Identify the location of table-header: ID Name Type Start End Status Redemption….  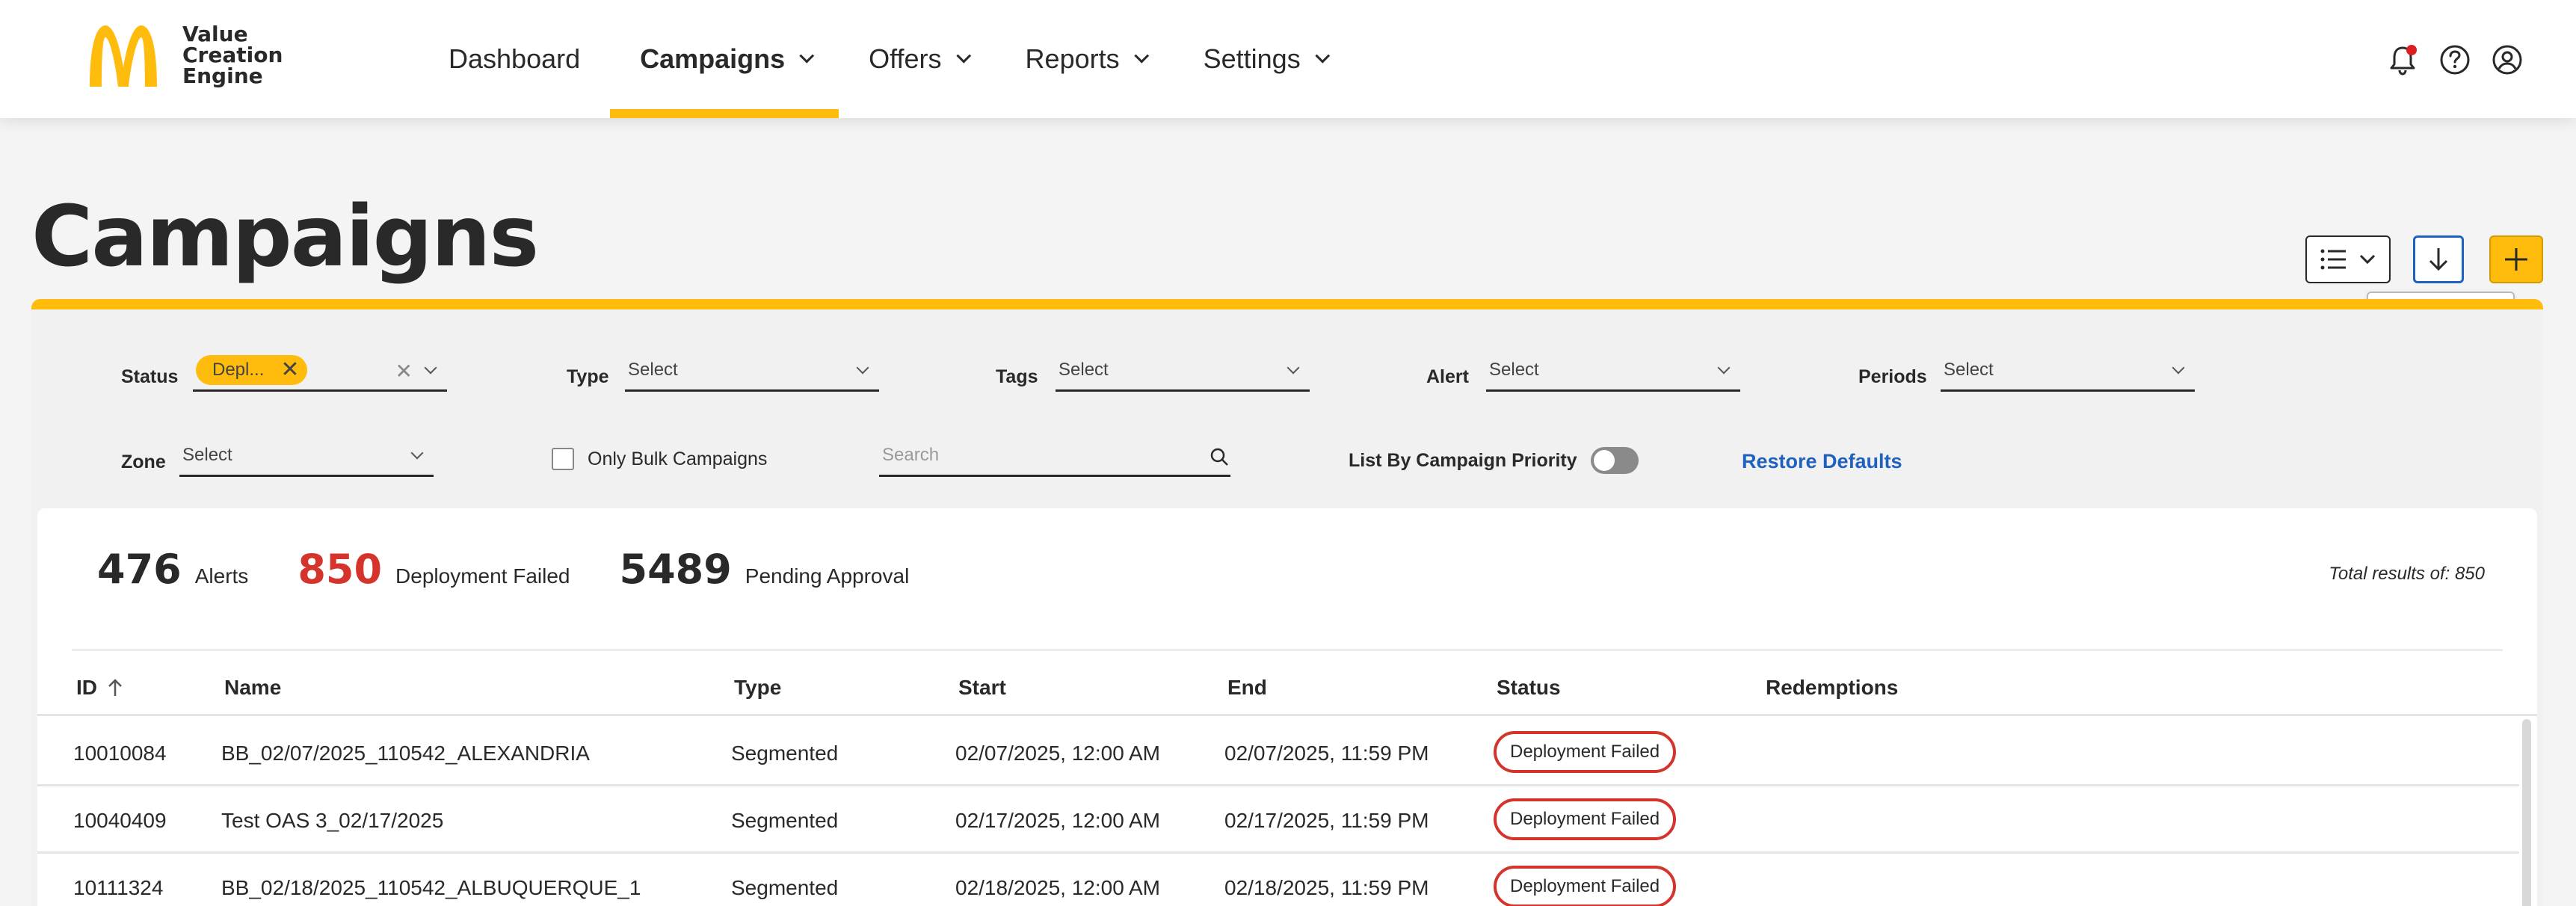
(1287, 685).